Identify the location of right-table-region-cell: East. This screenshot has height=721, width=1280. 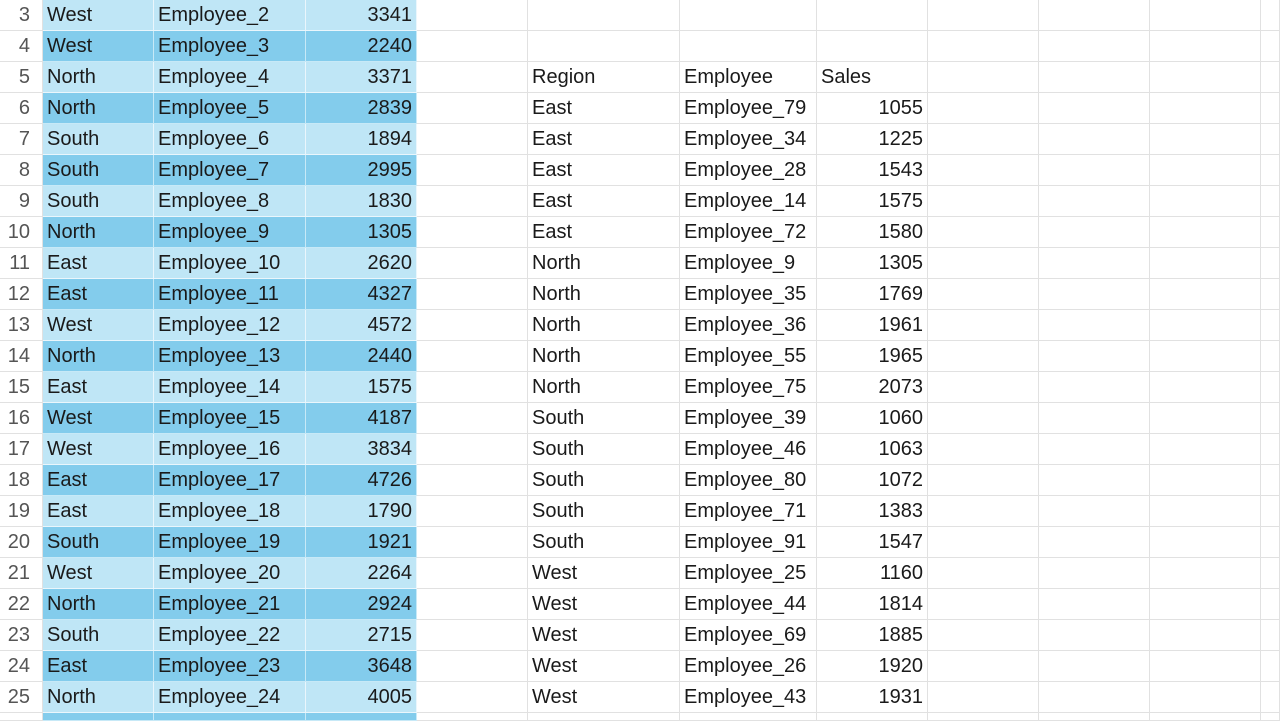
(604, 170).